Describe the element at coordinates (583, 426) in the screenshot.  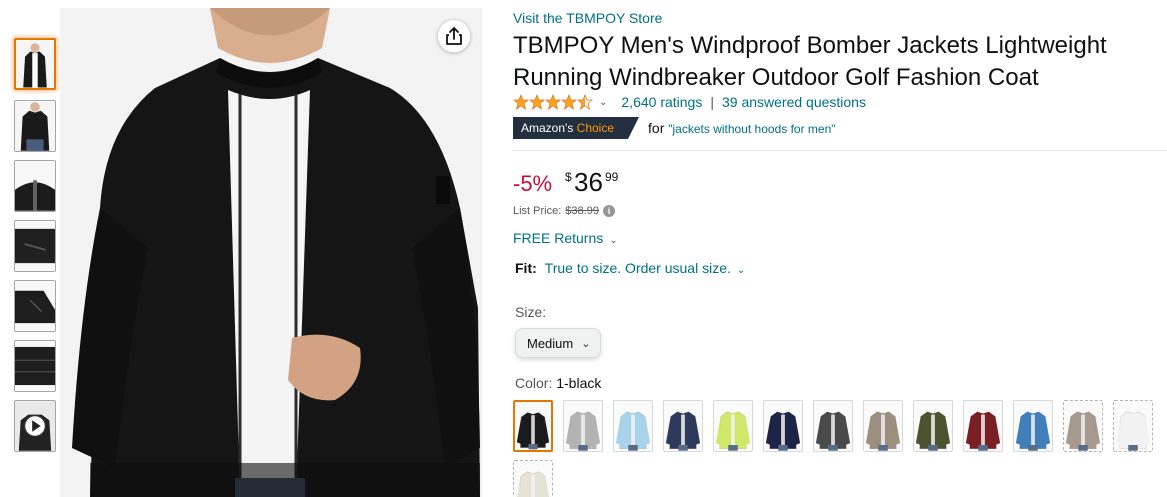
I see `color-swatch-light-gray` at that location.